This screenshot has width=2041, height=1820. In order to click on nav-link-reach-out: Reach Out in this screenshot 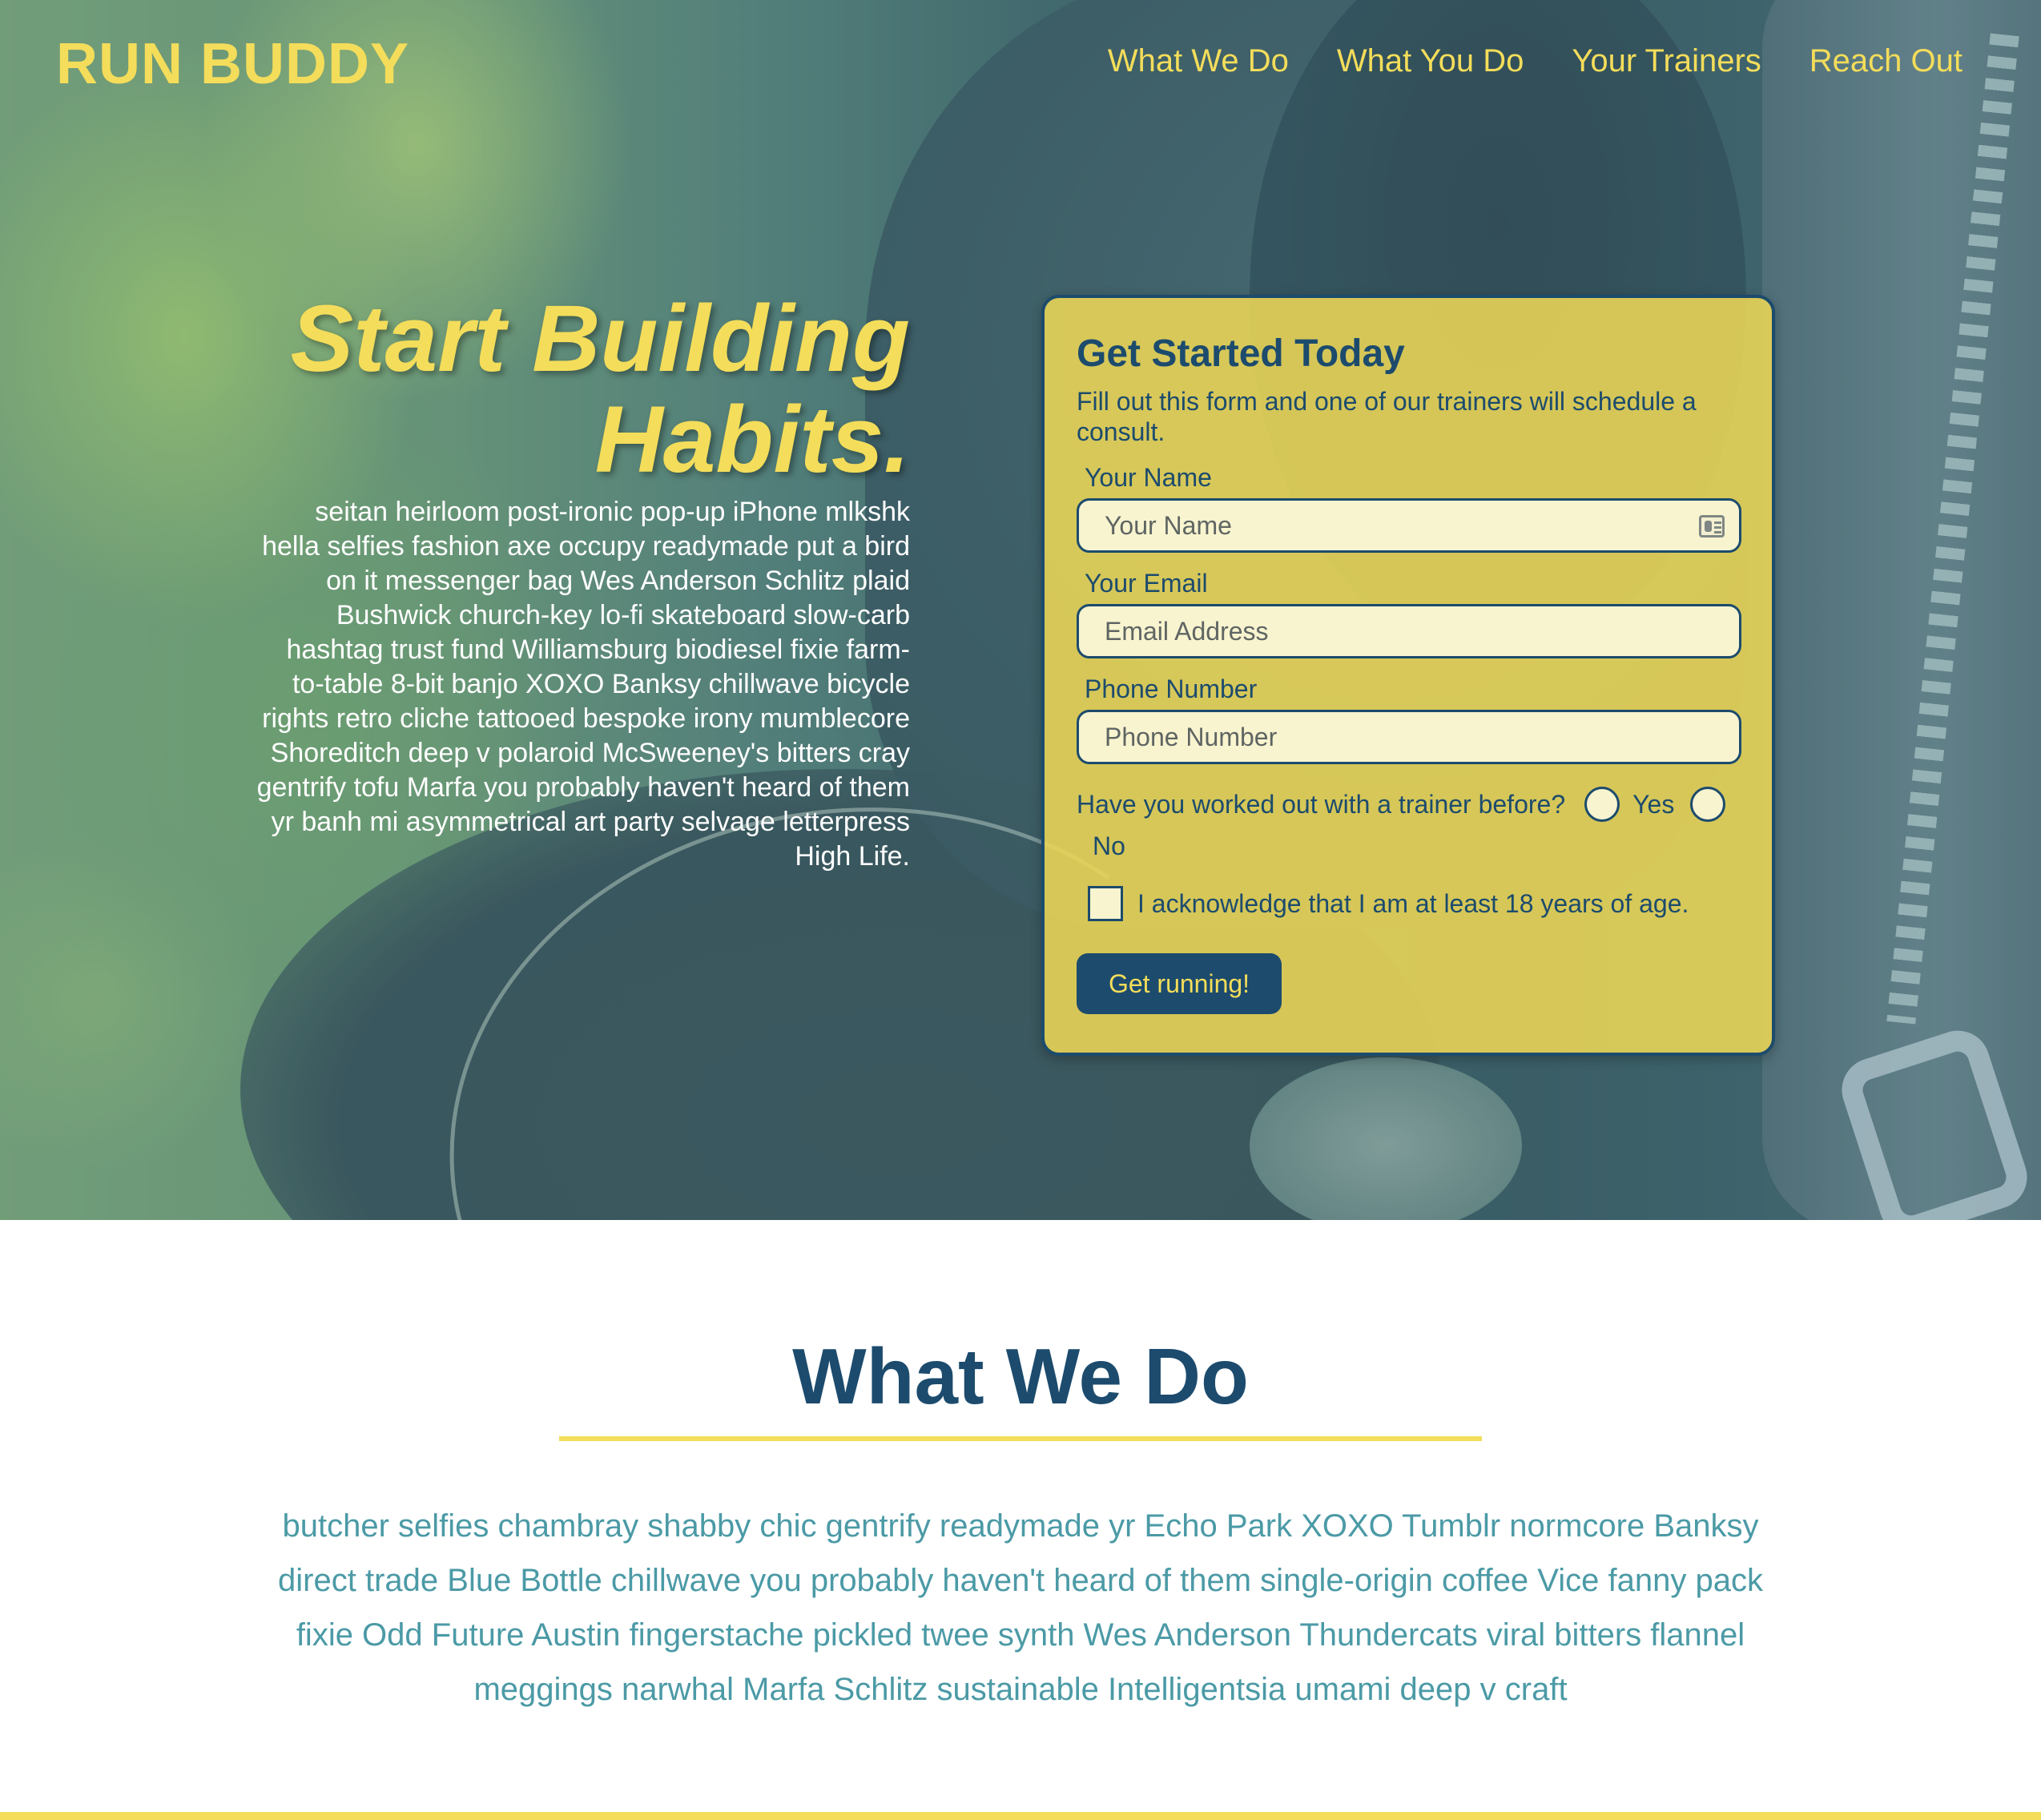, I will do `click(1886, 60)`.